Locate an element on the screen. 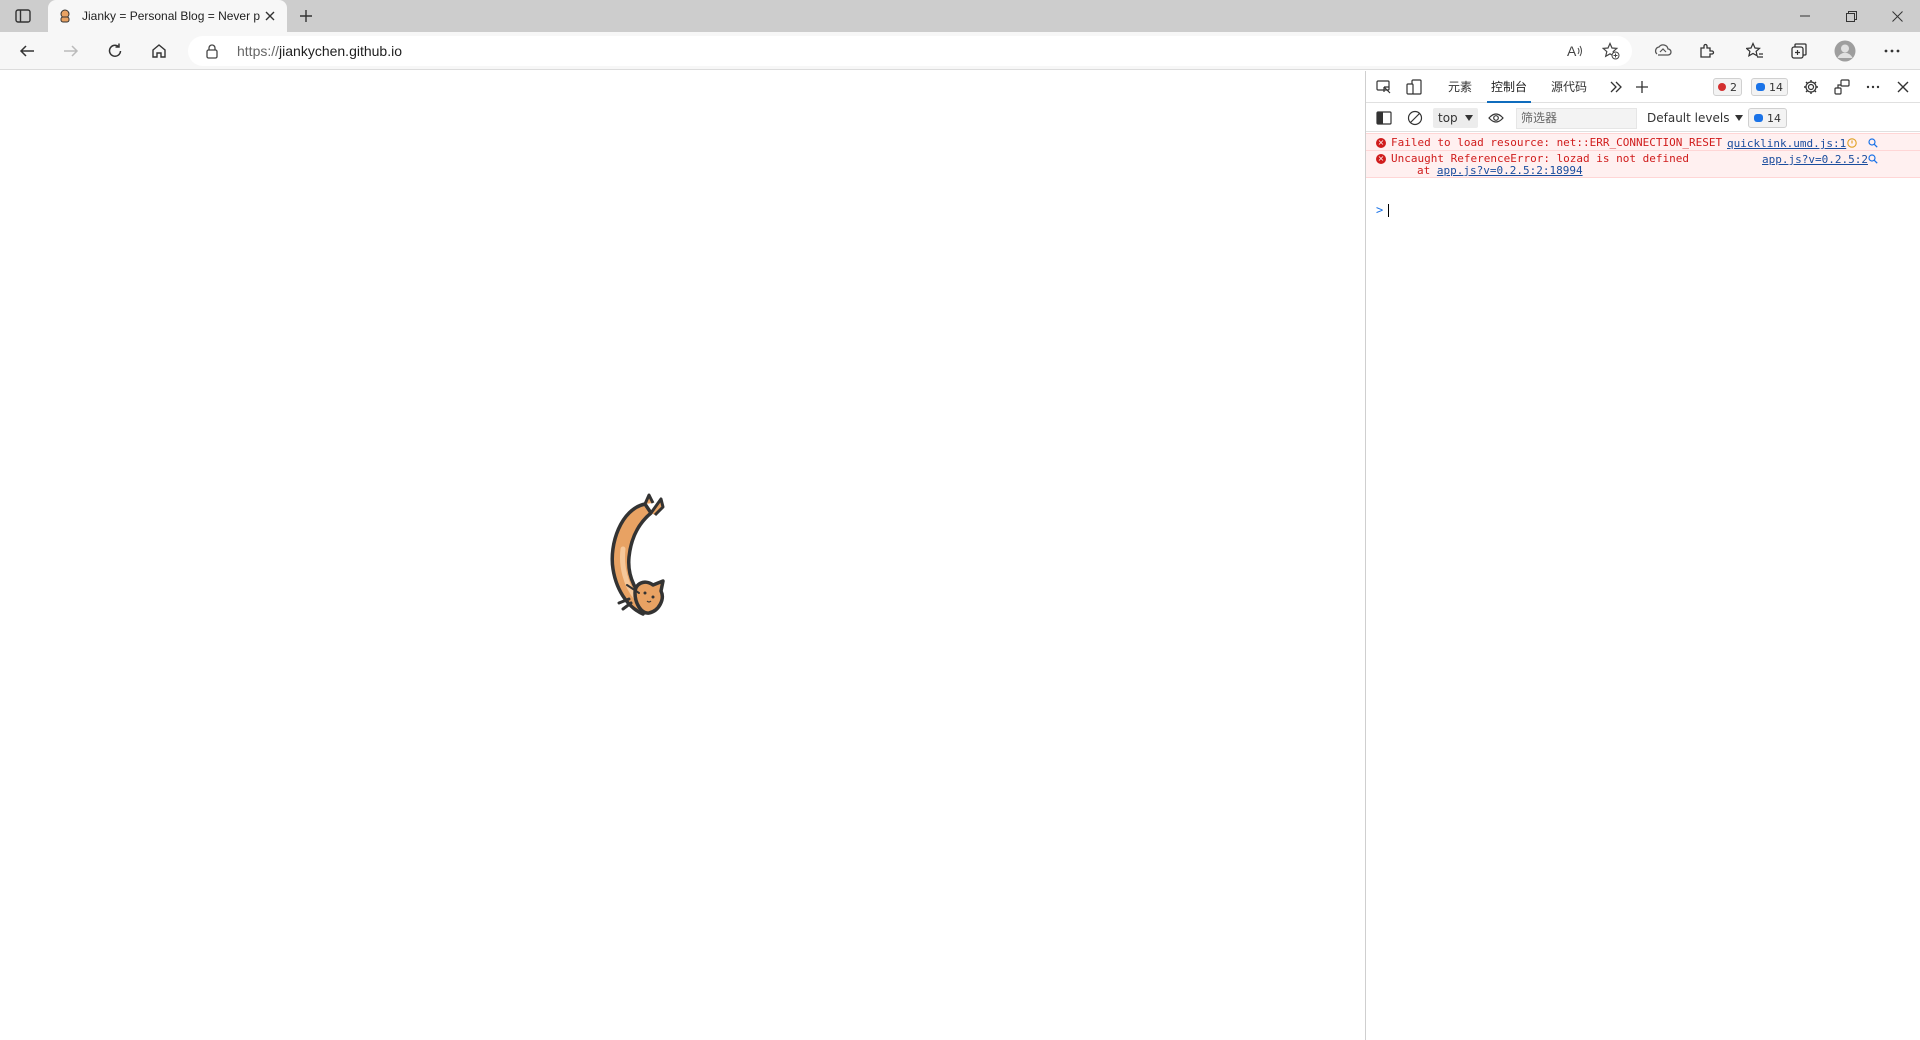 This screenshot has height=1040, width=1920. connect-device-icon is located at coordinates (1842, 87).